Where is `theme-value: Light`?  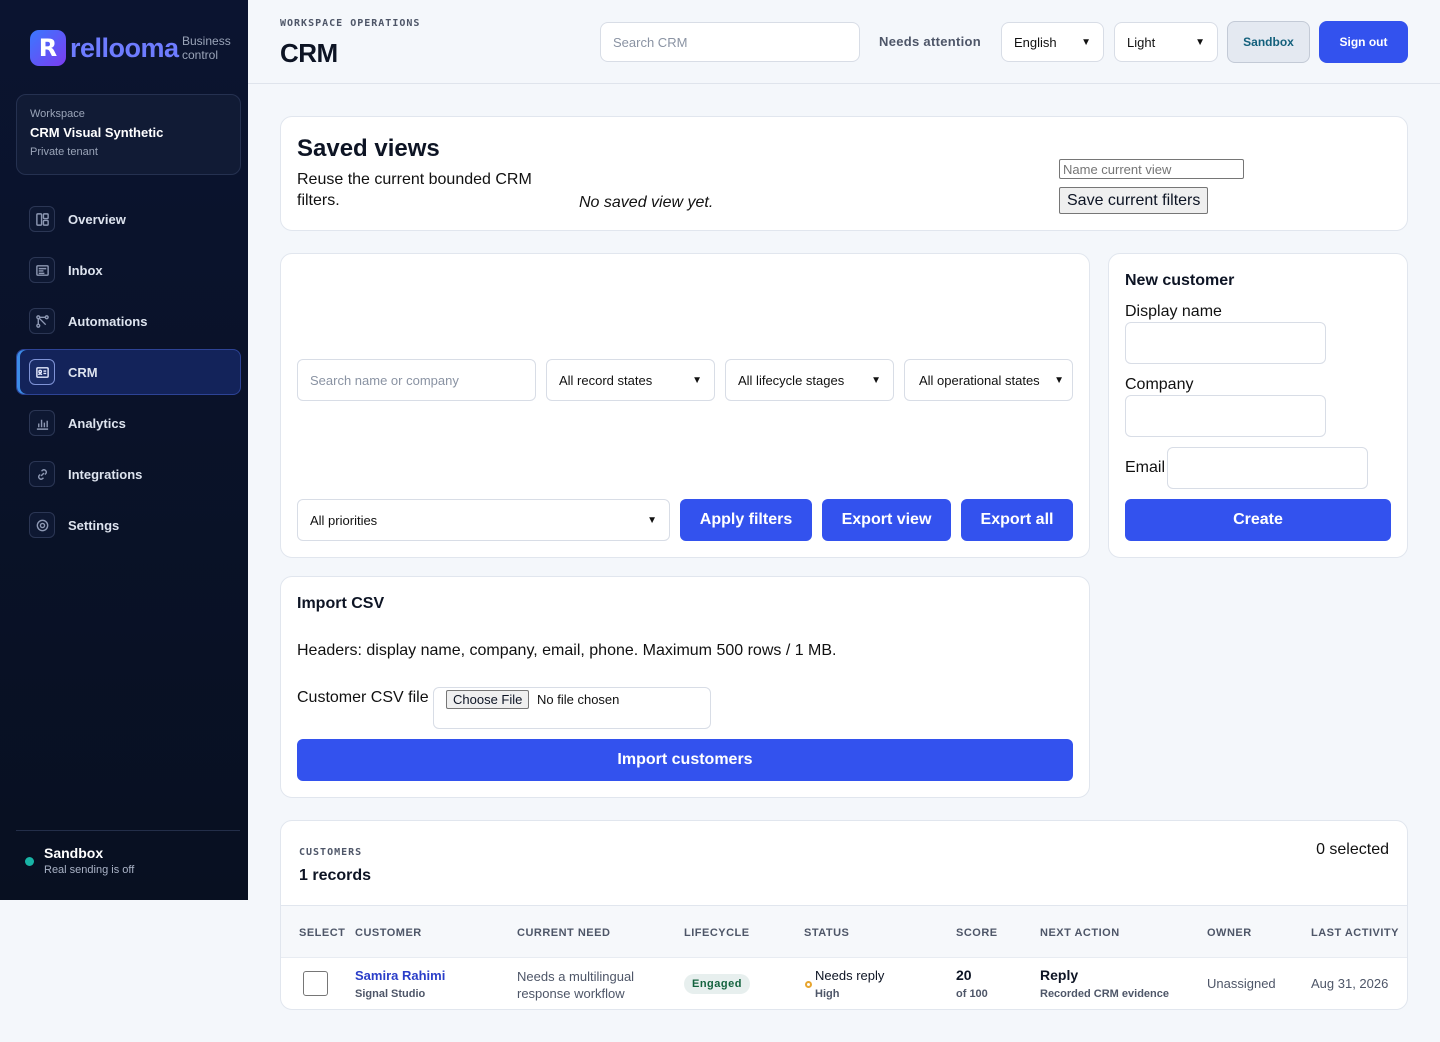 theme-value: Light is located at coordinates (1141, 42).